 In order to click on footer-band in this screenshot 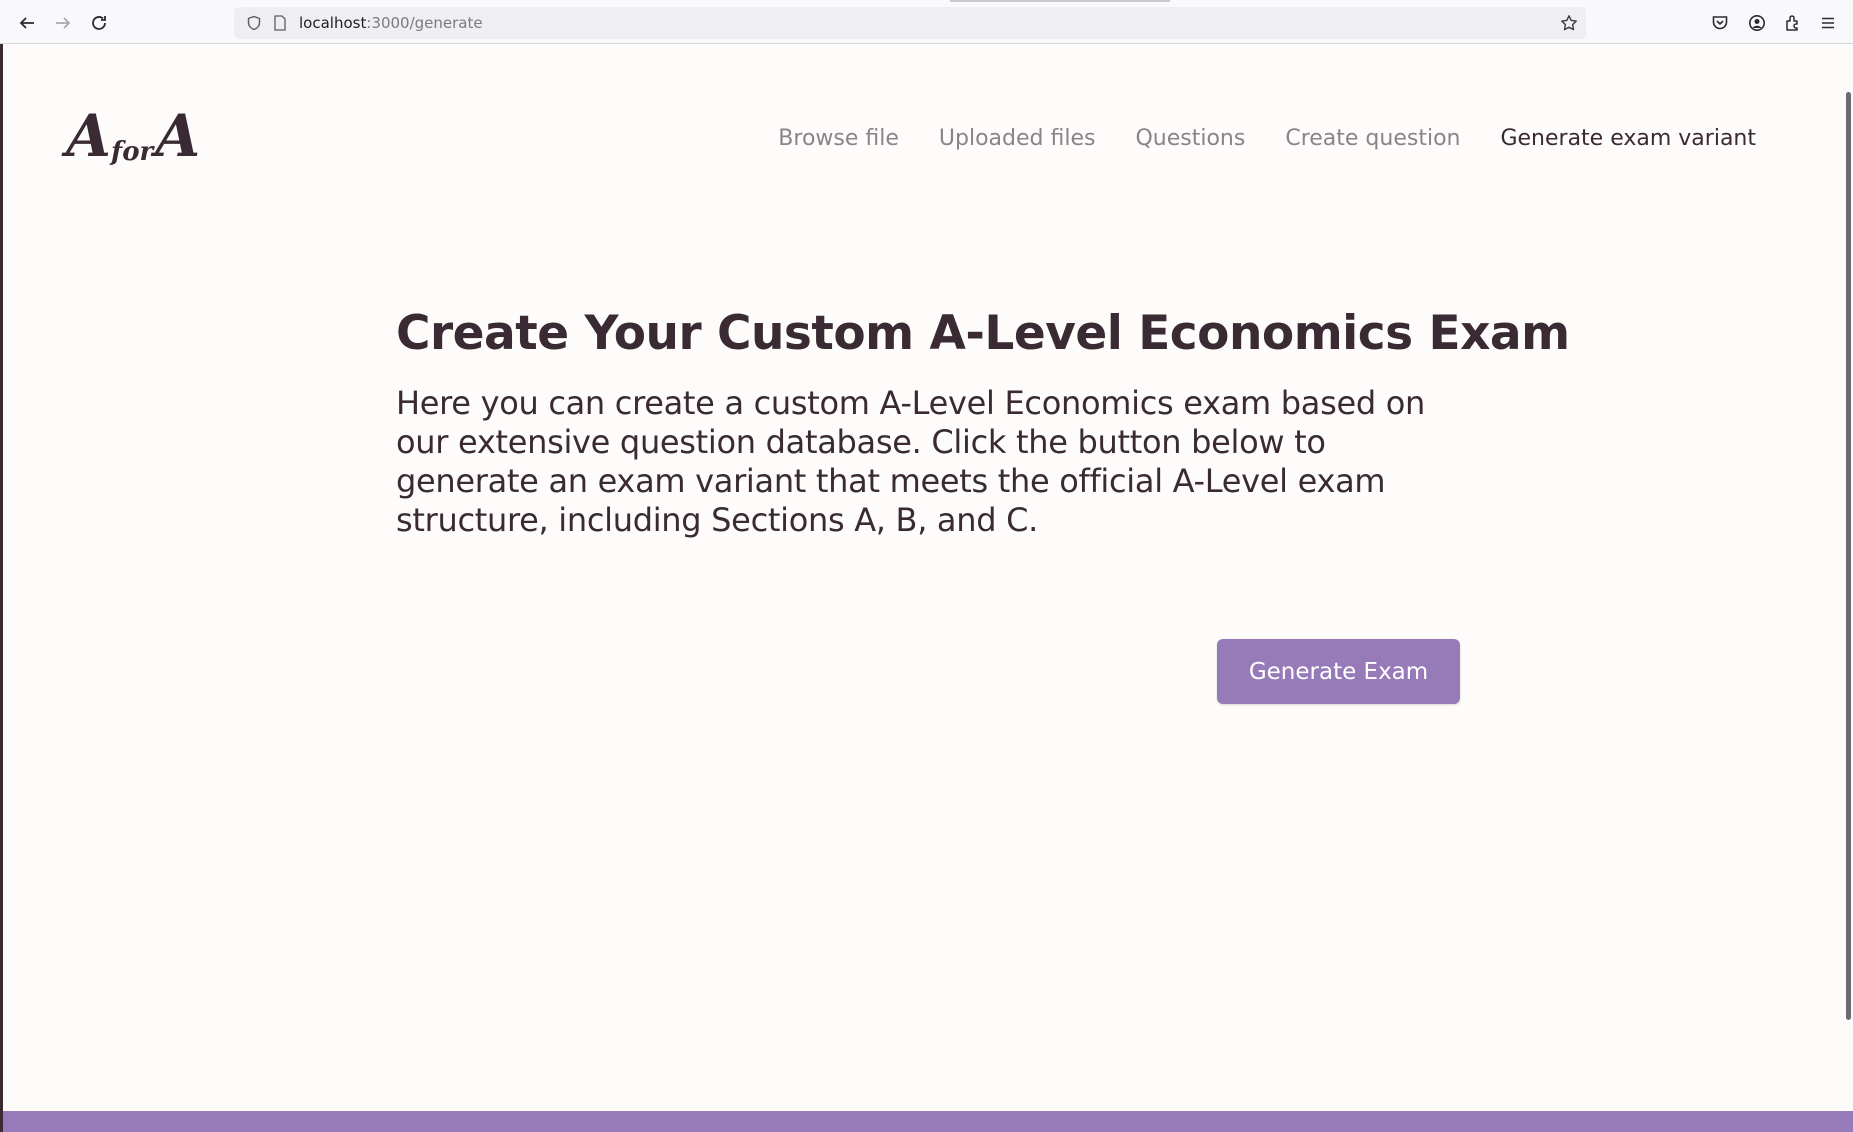, I will do `click(928, 1121)`.